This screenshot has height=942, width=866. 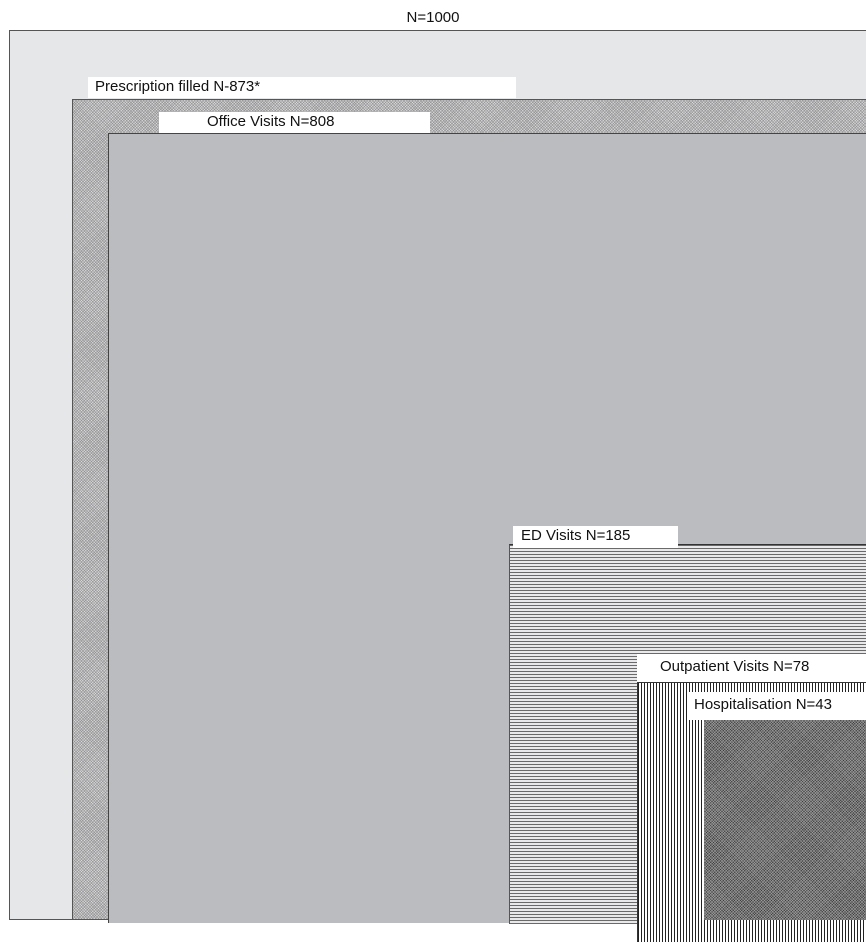 I want to click on office-visits-label: Office Visits N=808, so click(x=294, y=122).